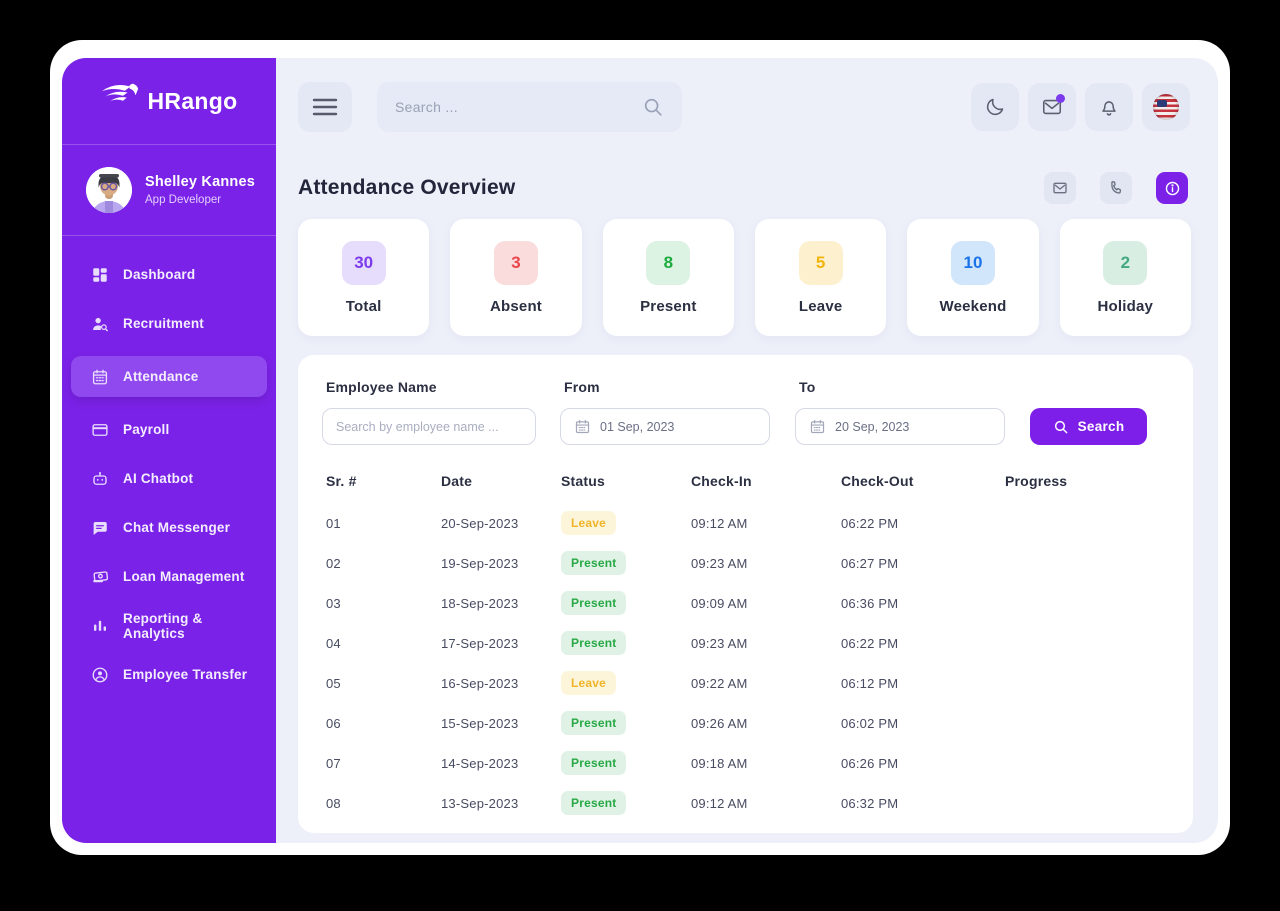 The image size is (1280, 911). Describe the element at coordinates (877, 481) in the screenshot. I see `column-header-checkout: Check-Out` at that location.